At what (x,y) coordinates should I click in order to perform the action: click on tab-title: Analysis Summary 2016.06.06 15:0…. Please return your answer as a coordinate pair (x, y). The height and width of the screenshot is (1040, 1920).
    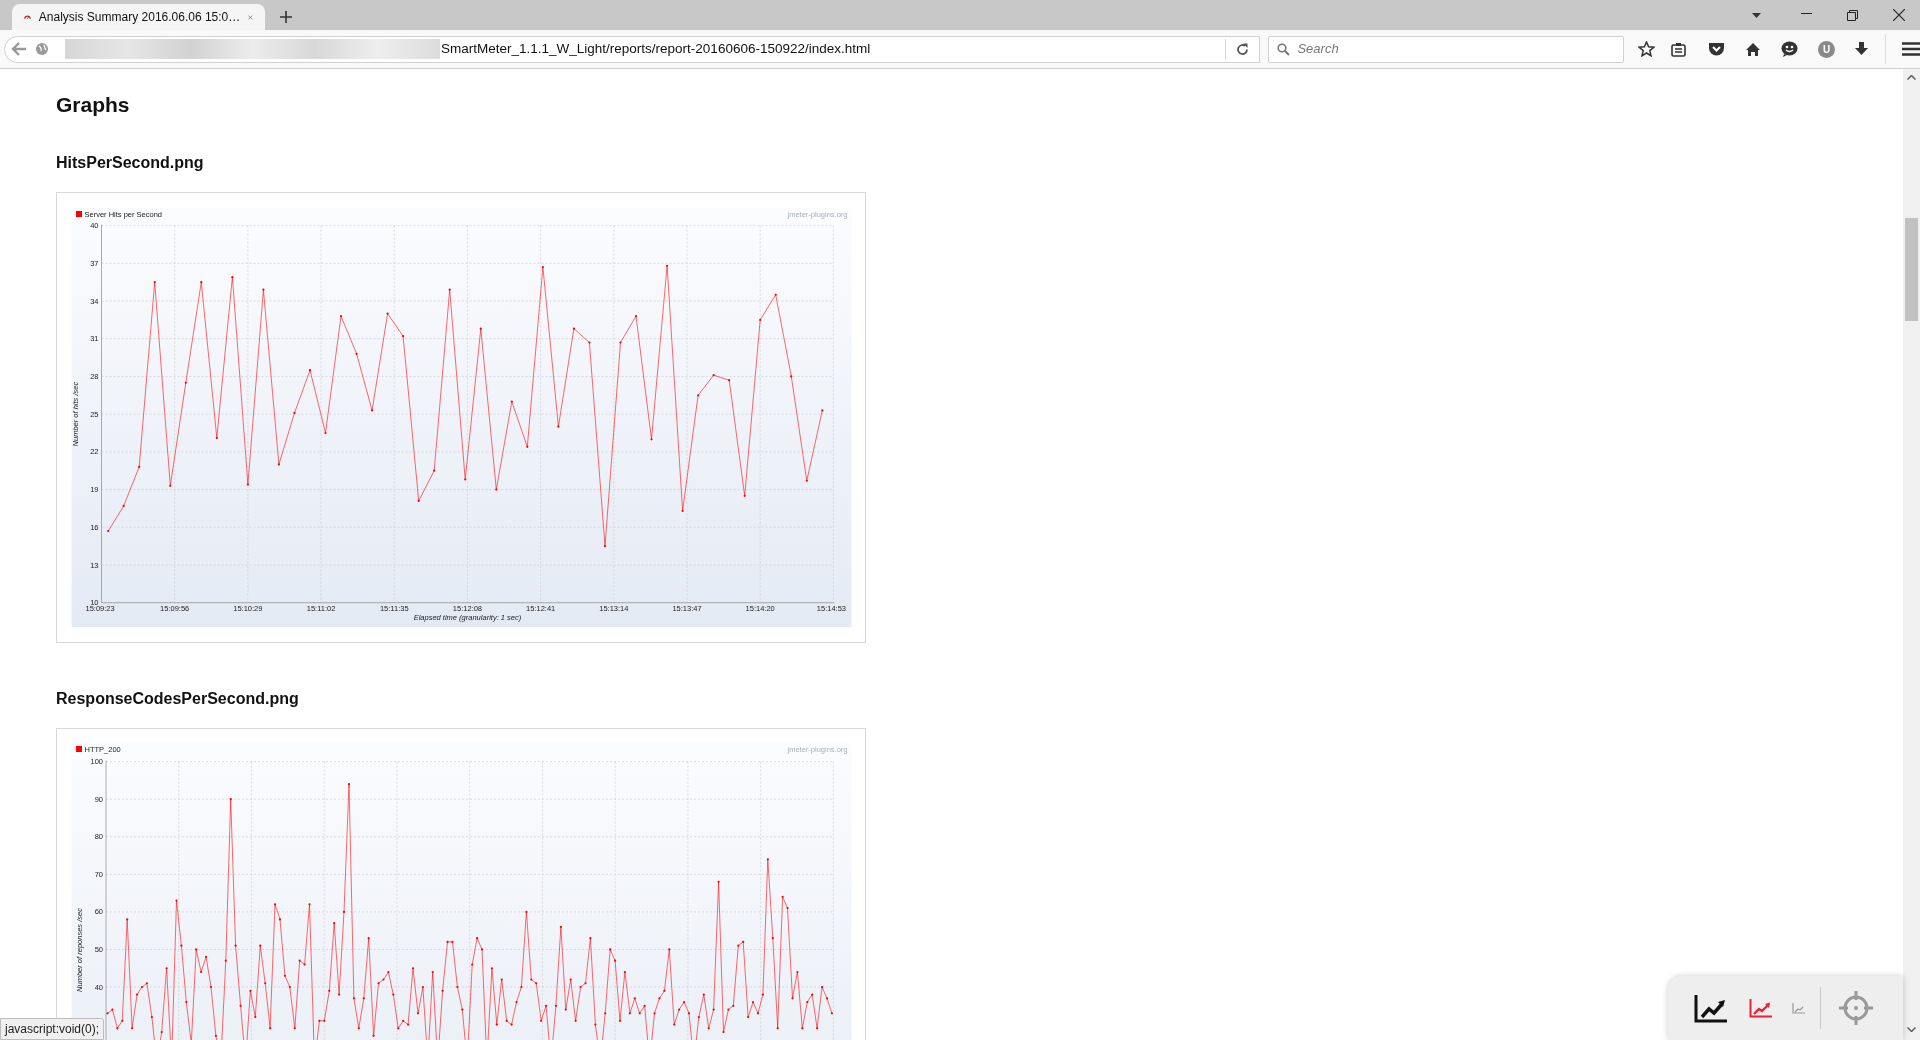
    Looking at the image, I should click on (139, 17).